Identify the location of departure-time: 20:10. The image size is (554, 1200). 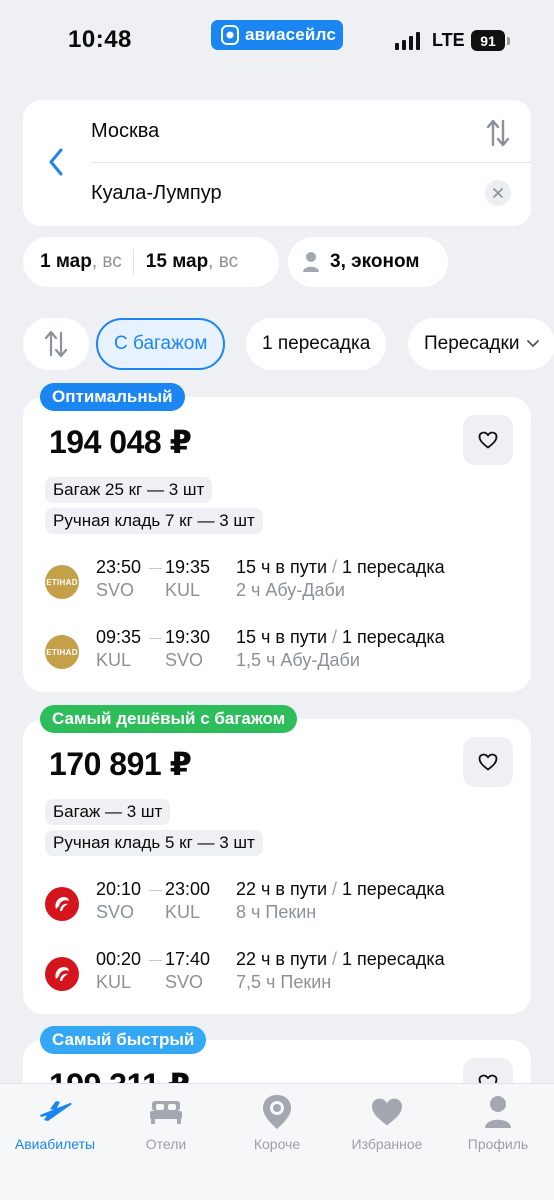
(119, 889).